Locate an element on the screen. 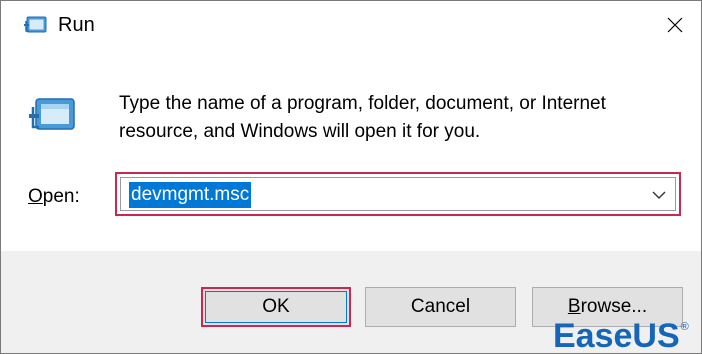 The height and width of the screenshot is (354, 702). watermark-text-us: US is located at coordinates (656, 335).